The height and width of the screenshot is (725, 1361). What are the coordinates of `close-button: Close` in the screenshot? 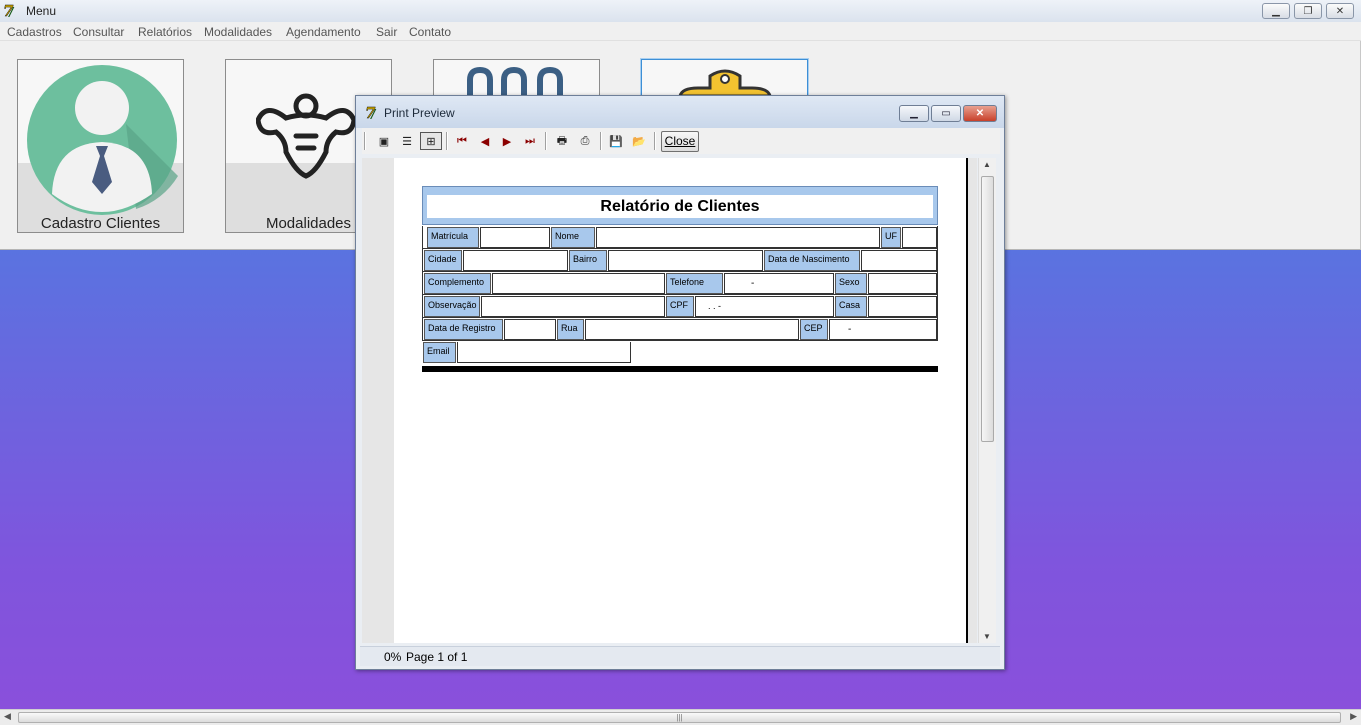 It's located at (680, 141).